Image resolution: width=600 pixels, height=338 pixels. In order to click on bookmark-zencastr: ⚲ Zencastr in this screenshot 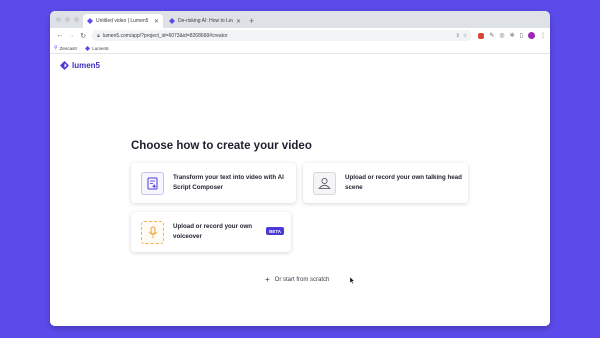, I will do `click(65, 48)`.